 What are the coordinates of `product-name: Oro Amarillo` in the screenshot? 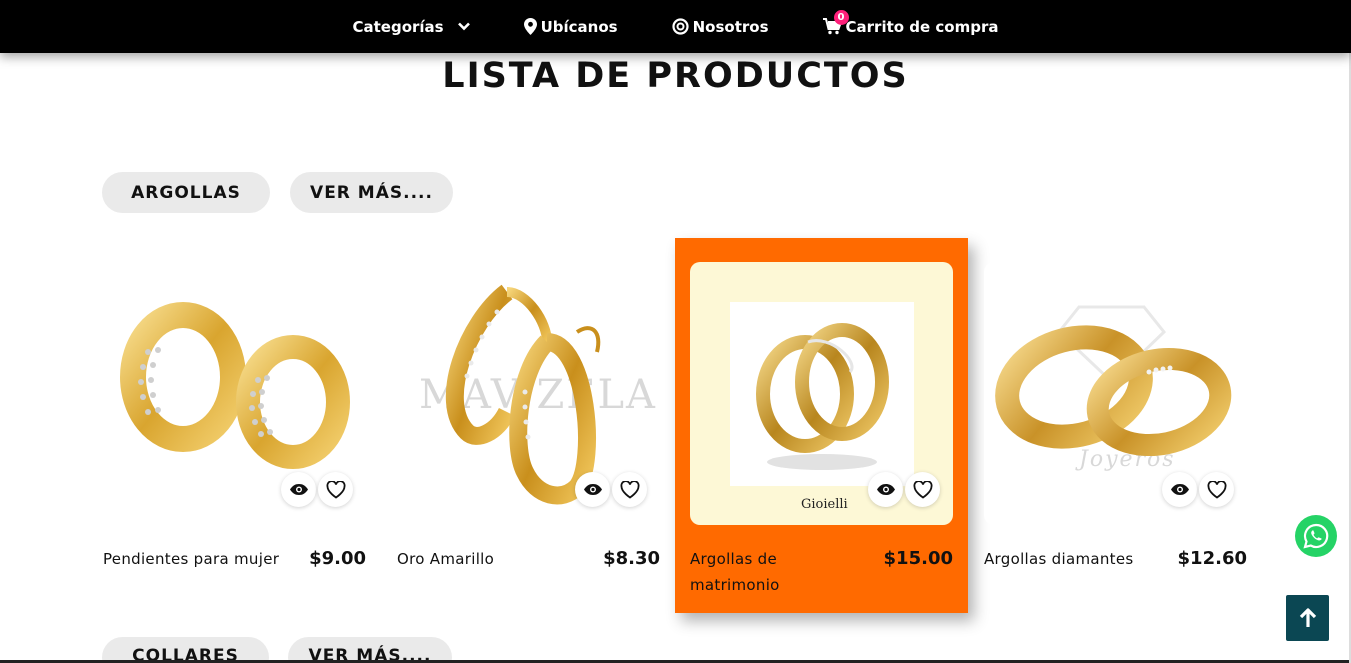 It's located at (446, 559).